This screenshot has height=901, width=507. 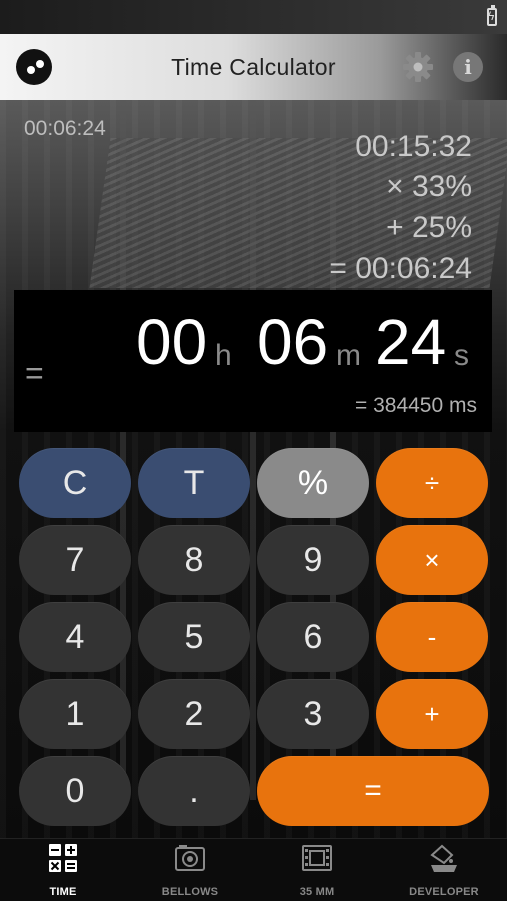 I want to click on nav-tab-developer: DEVELOPER, so click(x=444, y=870).